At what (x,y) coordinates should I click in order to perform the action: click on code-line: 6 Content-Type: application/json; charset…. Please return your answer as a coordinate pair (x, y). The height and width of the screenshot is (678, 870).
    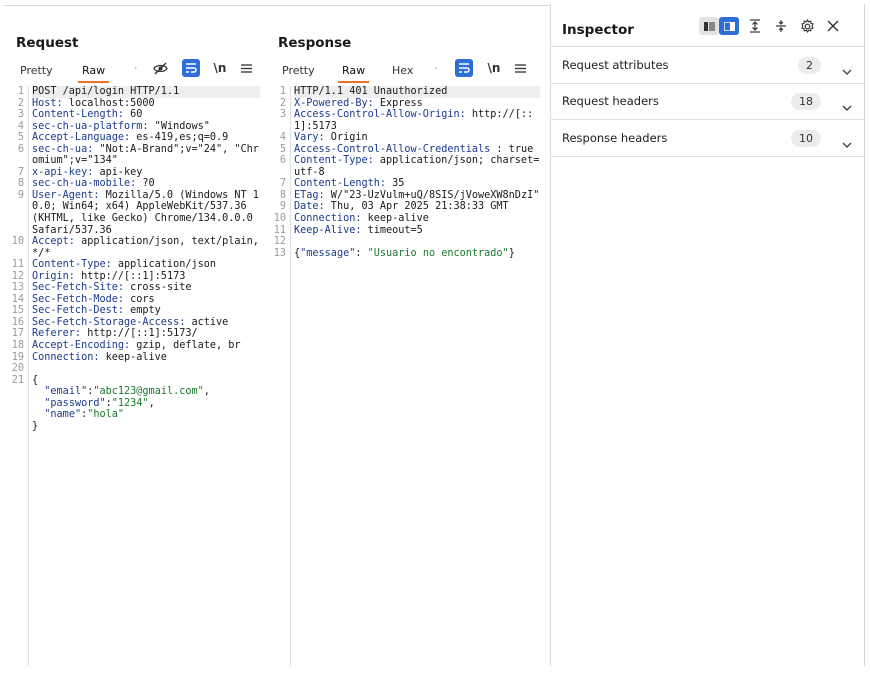
    Looking at the image, I should click on (403, 166).